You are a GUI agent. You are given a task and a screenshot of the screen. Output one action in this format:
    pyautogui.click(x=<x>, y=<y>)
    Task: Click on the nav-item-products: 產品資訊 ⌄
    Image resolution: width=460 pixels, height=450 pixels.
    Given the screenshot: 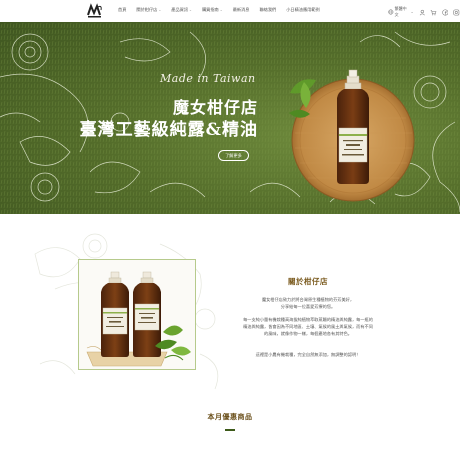 What is the action you would take?
    pyautogui.click(x=181, y=10)
    